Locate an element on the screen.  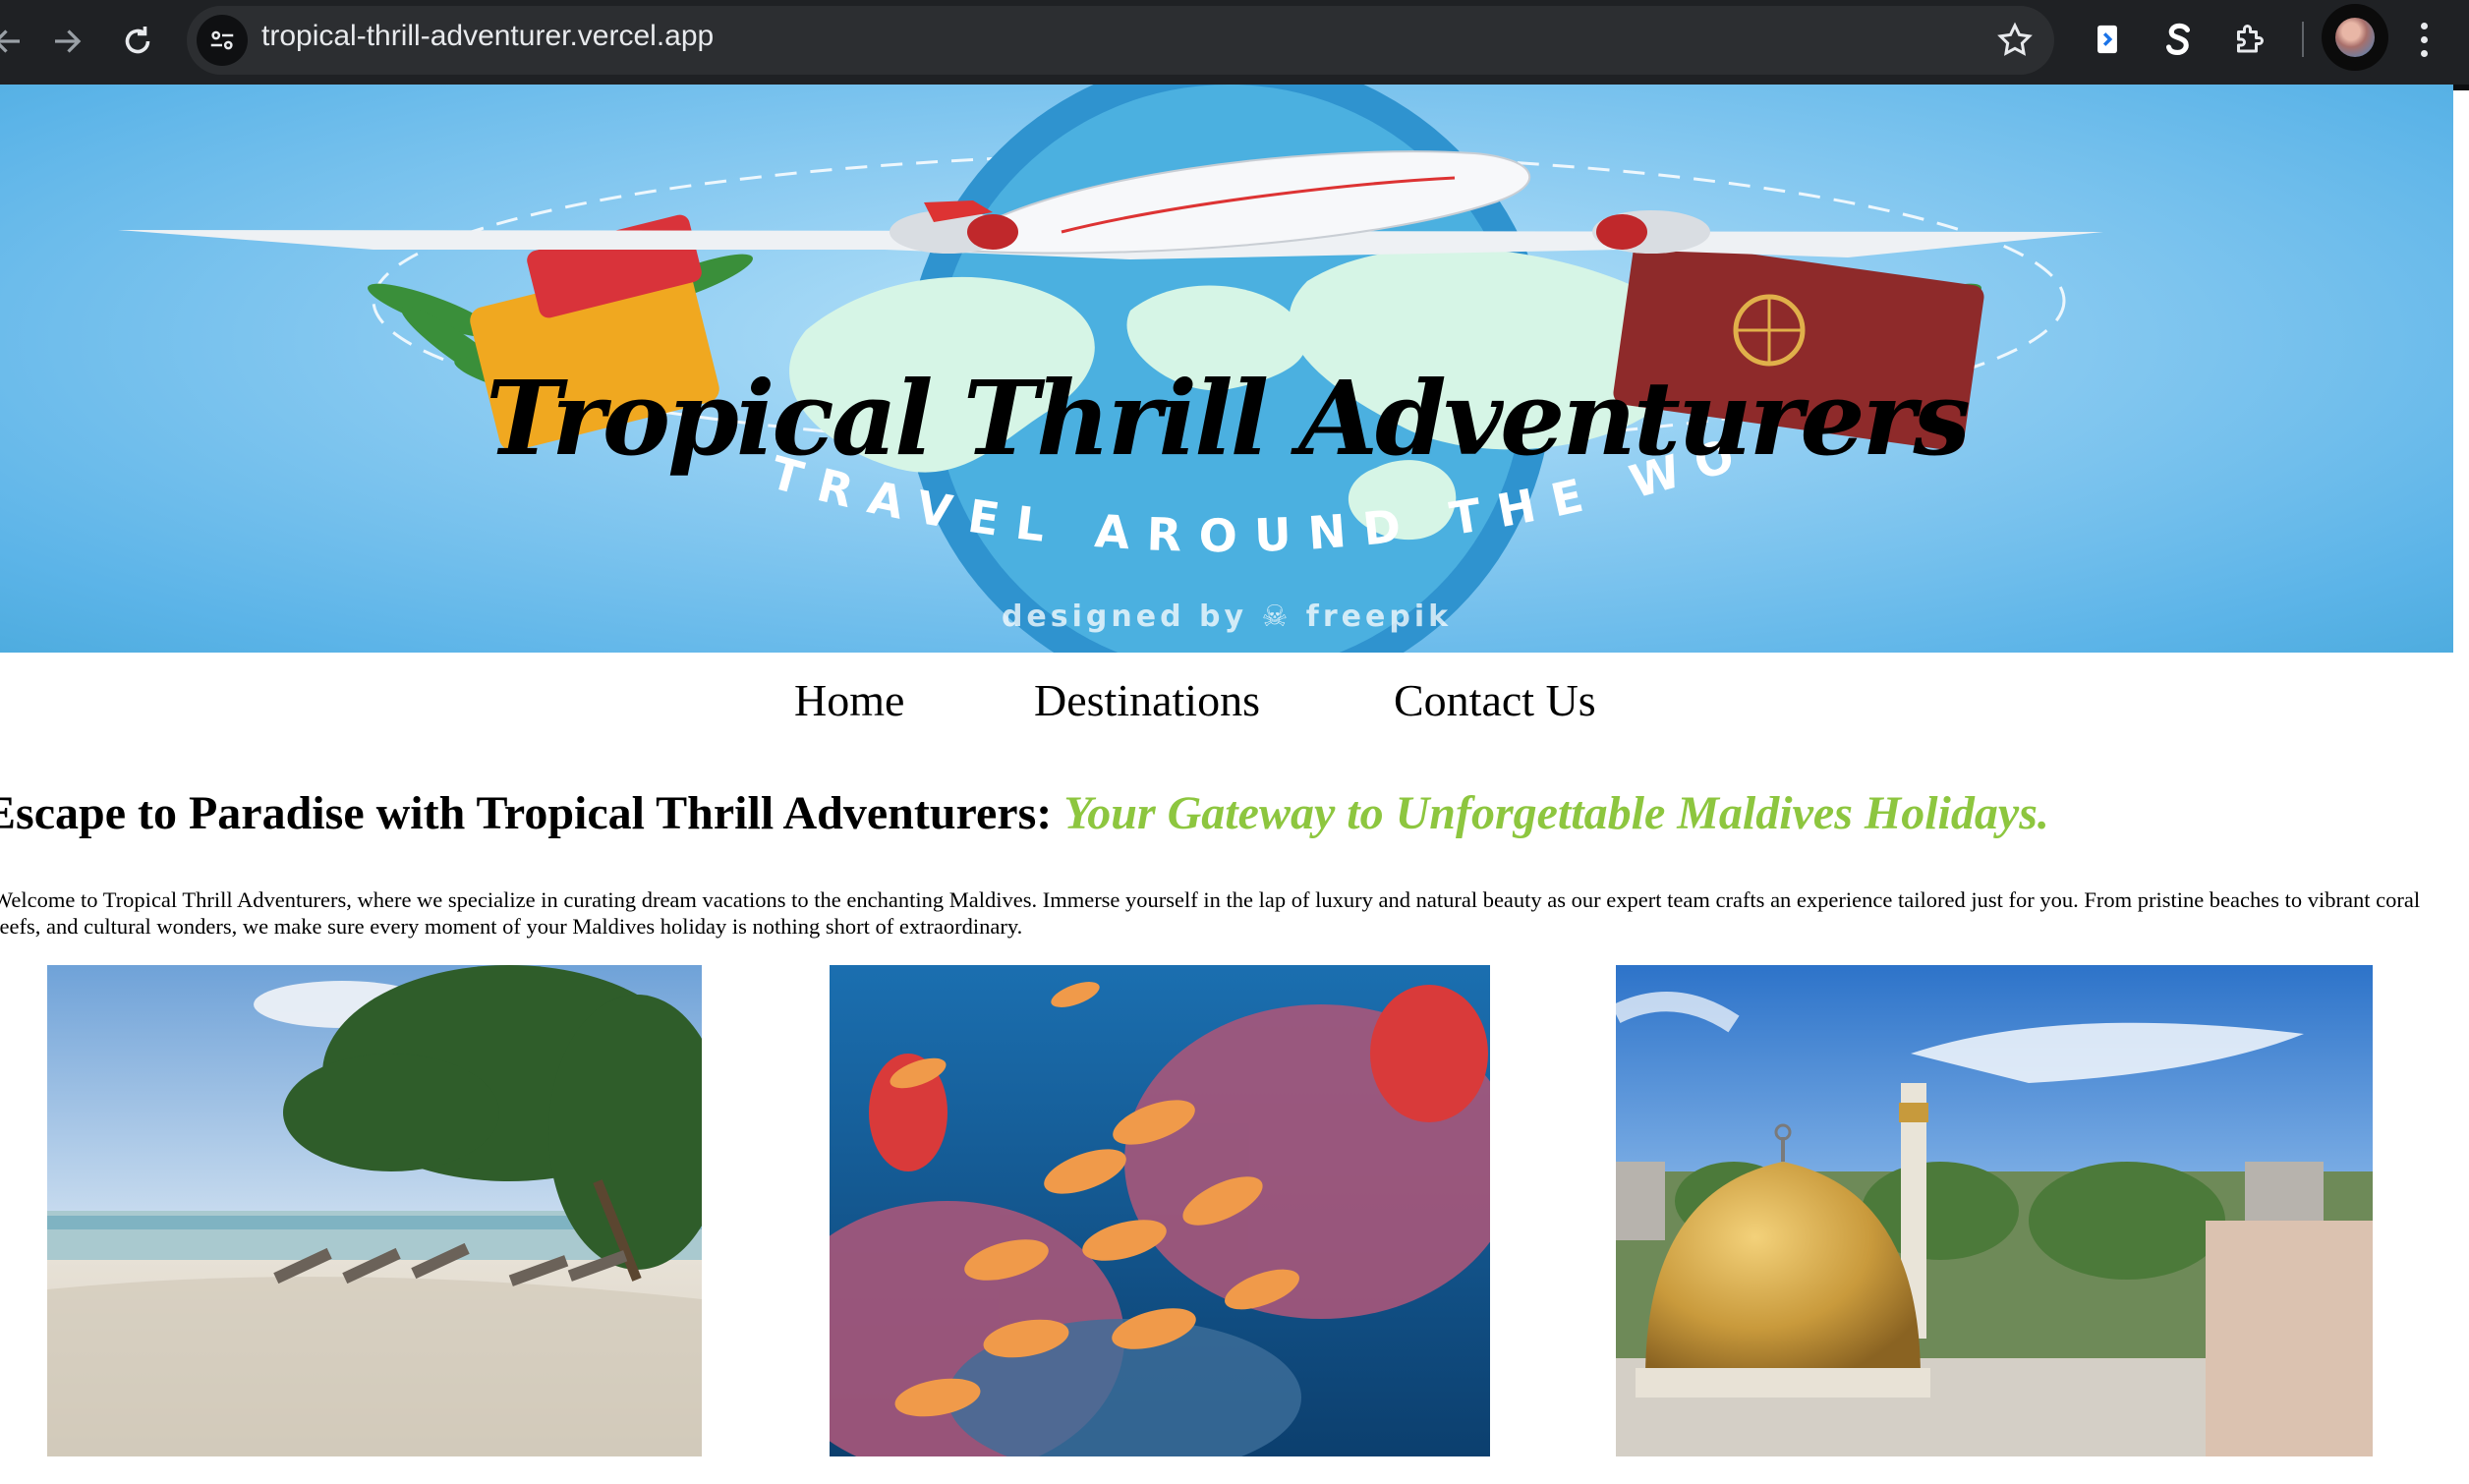
site-info-icon is located at coordinates (222, 40).